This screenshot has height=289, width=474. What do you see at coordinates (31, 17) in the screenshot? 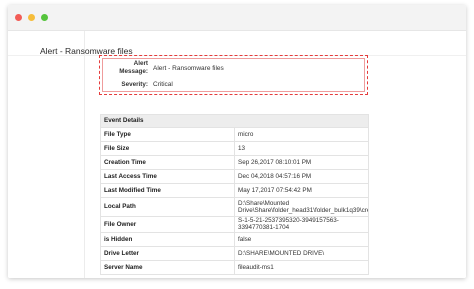
I see `minimize-window-button` at bounding box center [31, 17].